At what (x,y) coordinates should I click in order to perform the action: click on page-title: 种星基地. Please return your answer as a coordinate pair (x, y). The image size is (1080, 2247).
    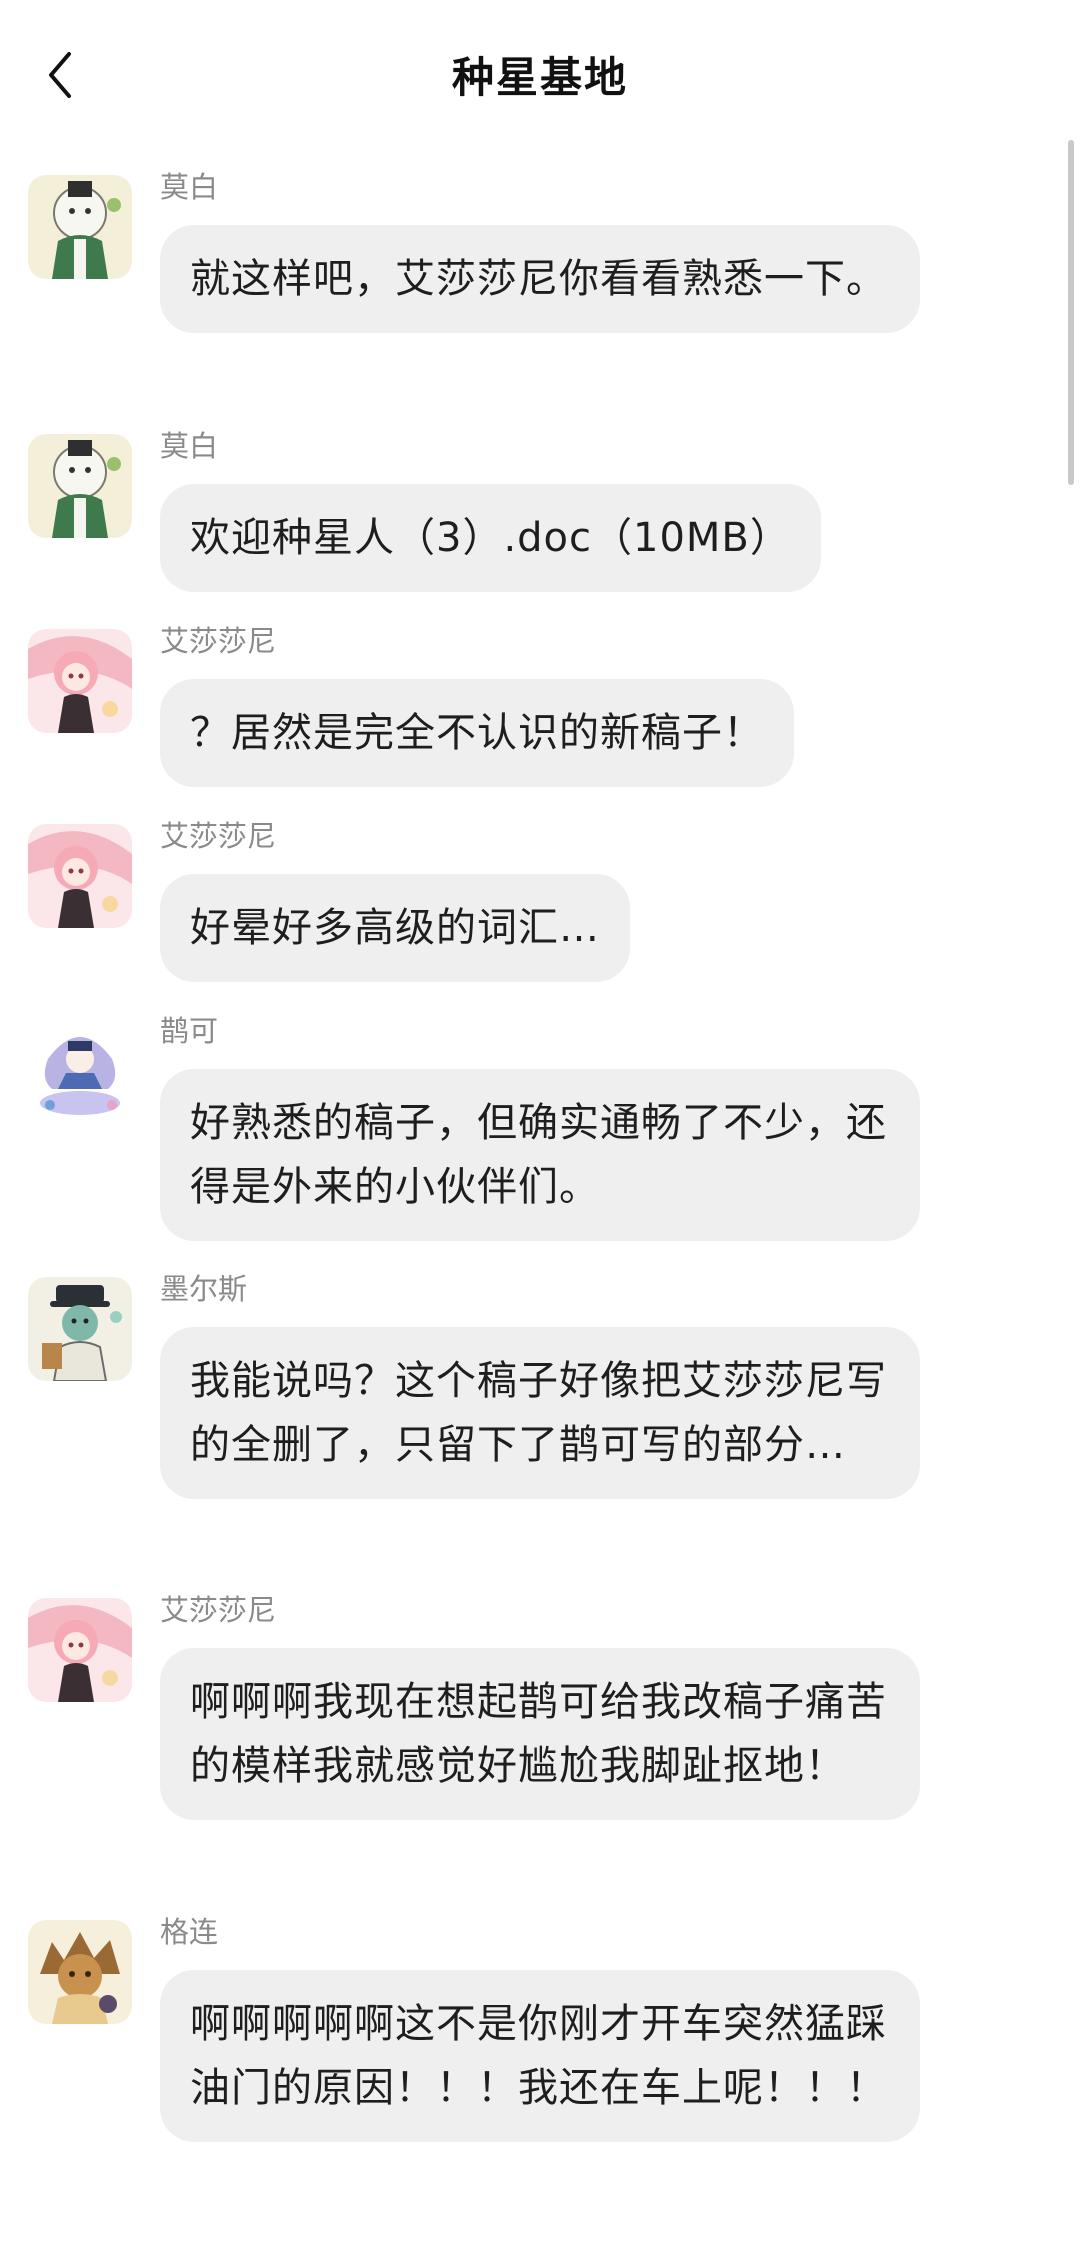
    Looking at the image, I should click on (539, 77).